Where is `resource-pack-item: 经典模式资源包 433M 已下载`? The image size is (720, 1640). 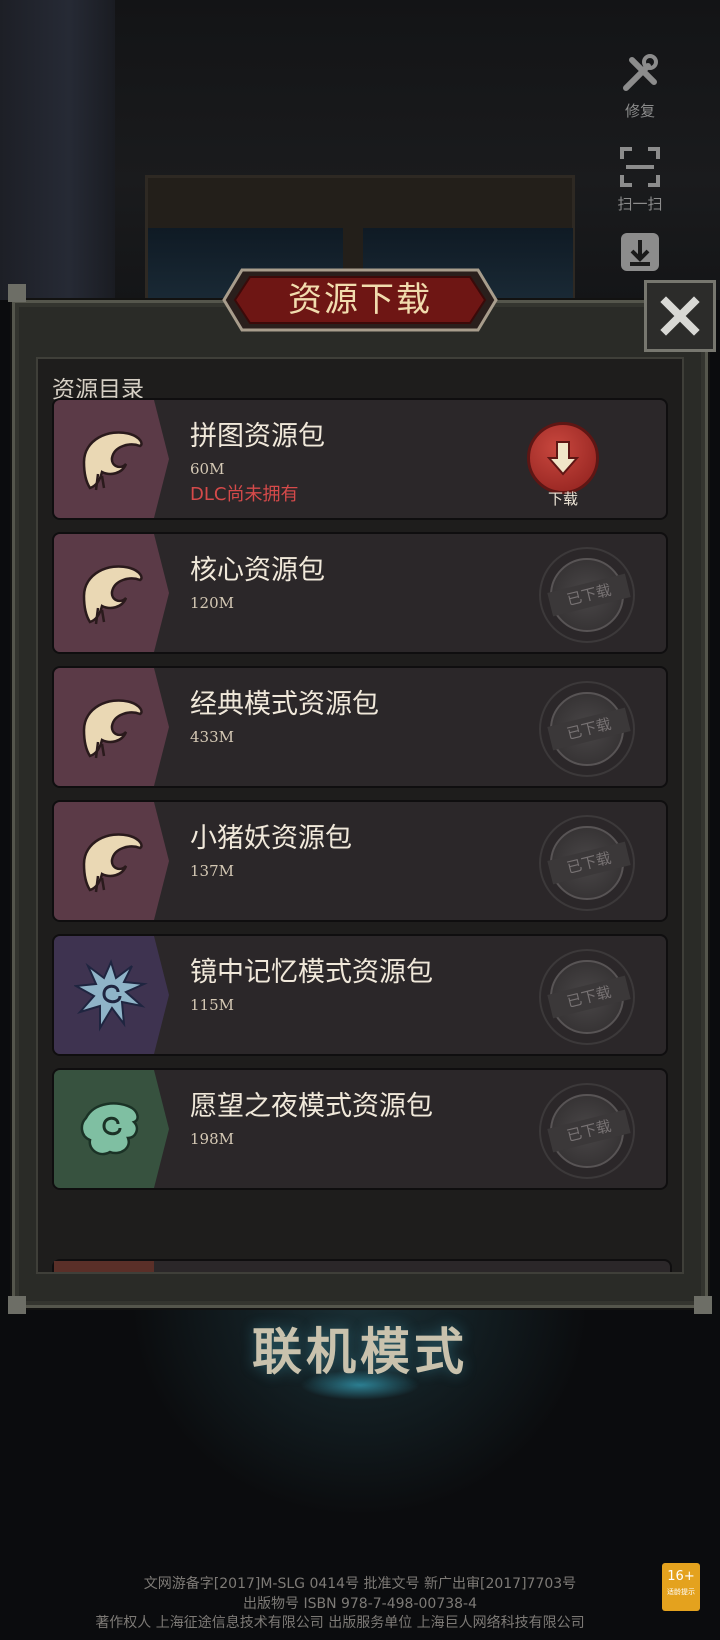 resource-pack-item: 经典模式资源包 433M 已下载 is located at coordinates (360, 727).